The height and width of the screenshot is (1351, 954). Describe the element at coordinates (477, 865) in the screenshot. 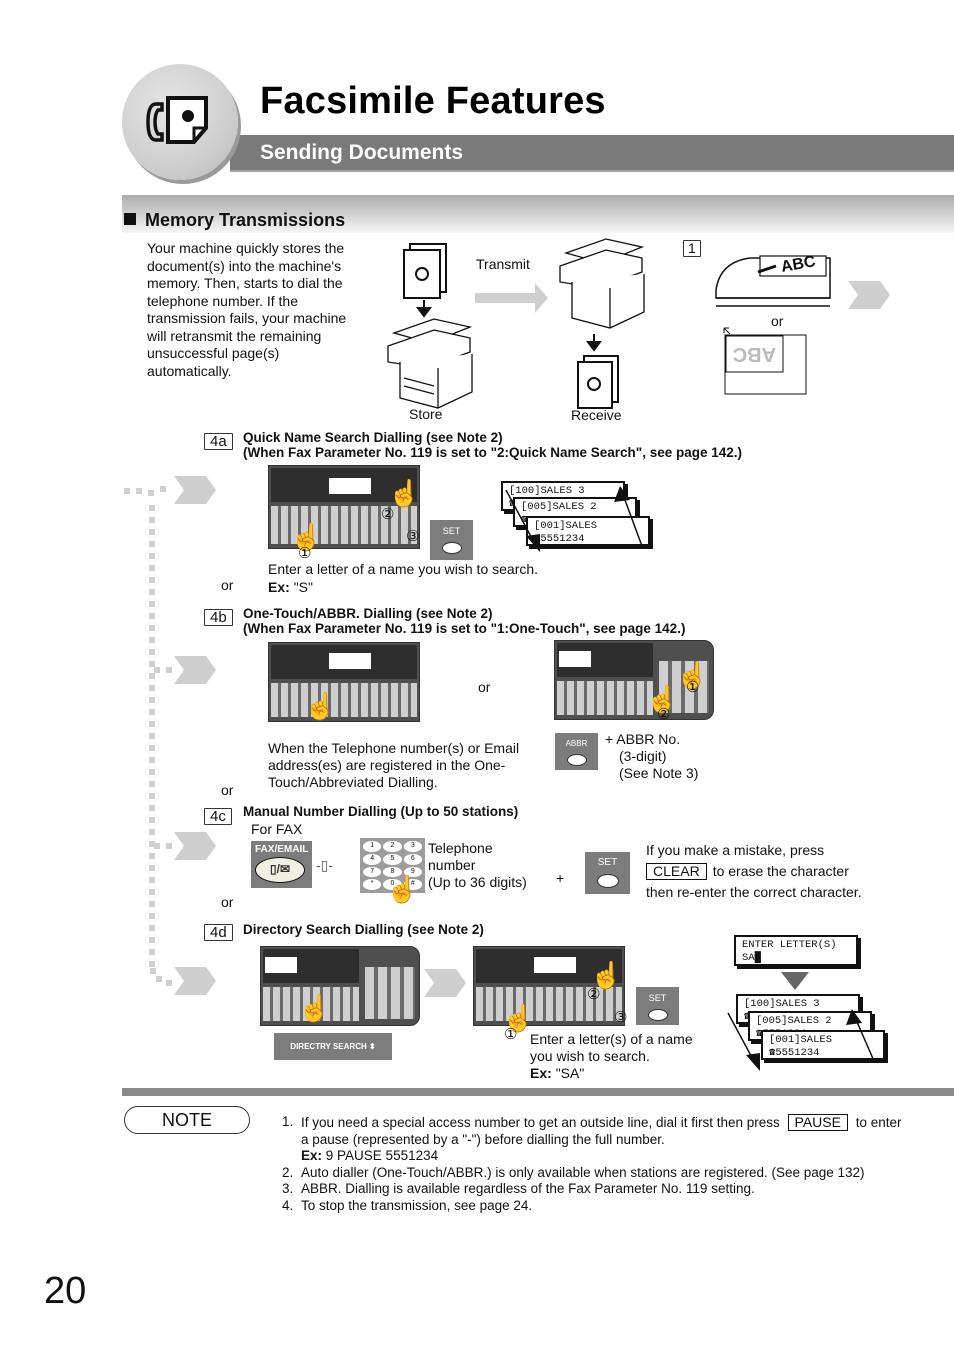

I see `telephone-number-label: Telephone number (Up to 36 digits)` at that location.